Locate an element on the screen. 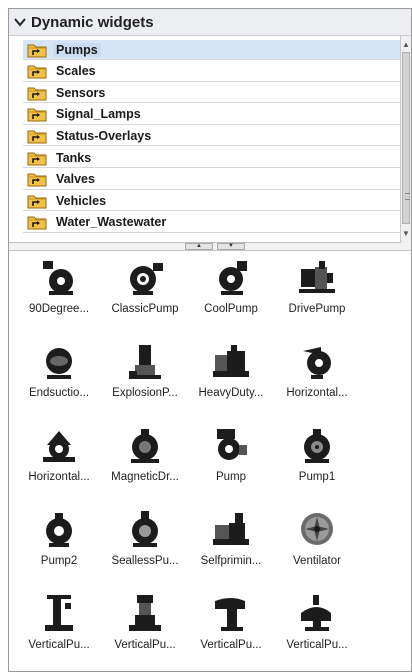 Image resolution: width=412 pixels, height=672 pixels. ventilator-icon is located at coordinates (317, 529).